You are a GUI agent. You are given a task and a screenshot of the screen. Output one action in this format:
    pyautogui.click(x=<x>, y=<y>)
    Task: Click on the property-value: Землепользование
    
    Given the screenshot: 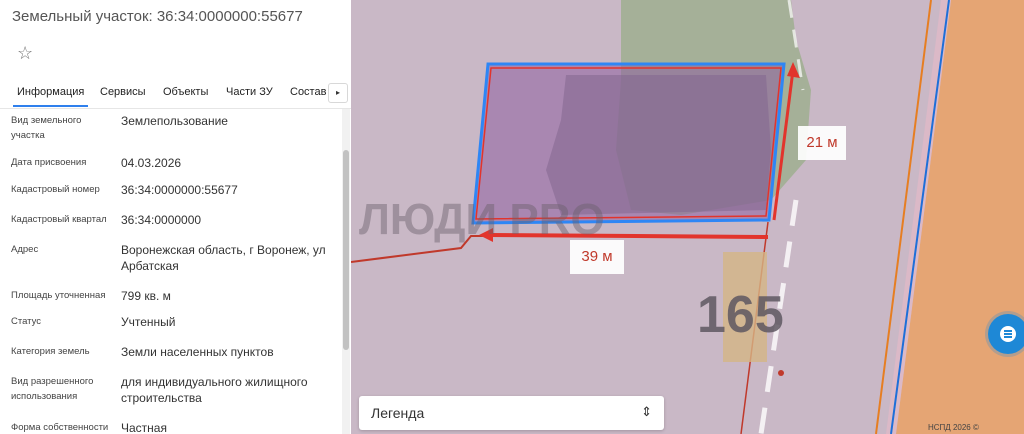 What is the action you would take?
    pyautogui.click(x=174, y=121)
    